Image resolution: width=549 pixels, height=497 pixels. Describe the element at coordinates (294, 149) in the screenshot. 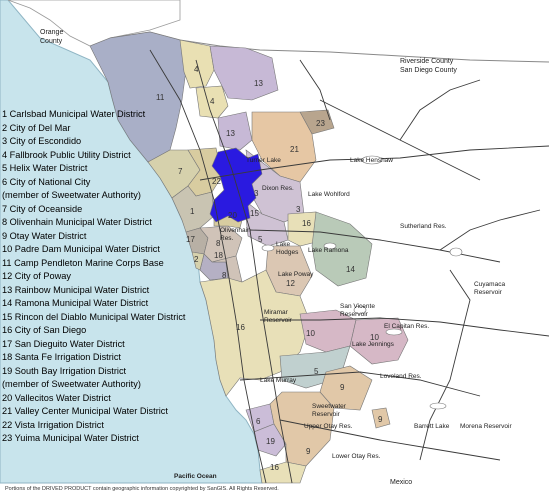

I see `district-number: 21` at that location.